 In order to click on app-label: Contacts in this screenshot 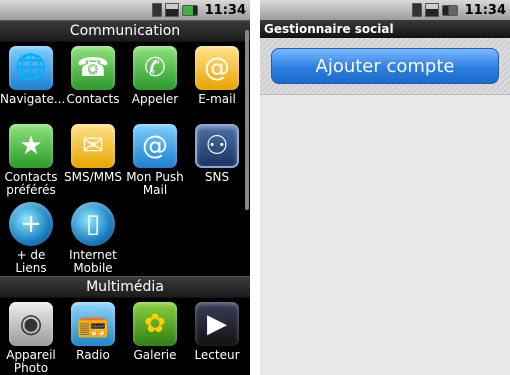, I will do `click(93, 99)`.